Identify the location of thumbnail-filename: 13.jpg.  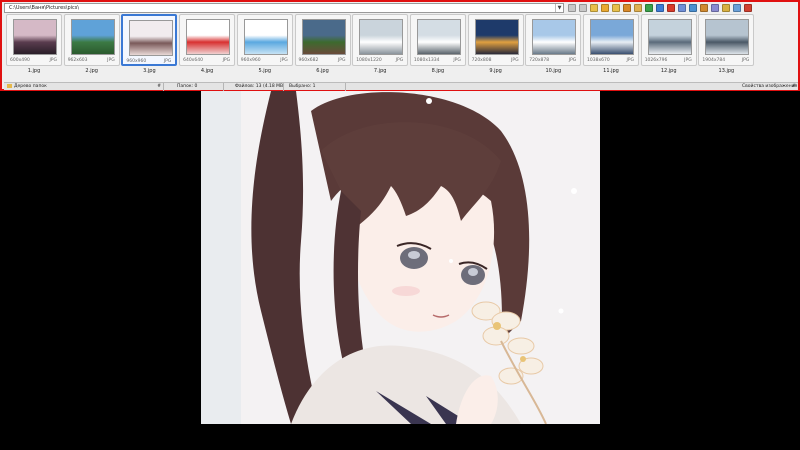
(726, 71).